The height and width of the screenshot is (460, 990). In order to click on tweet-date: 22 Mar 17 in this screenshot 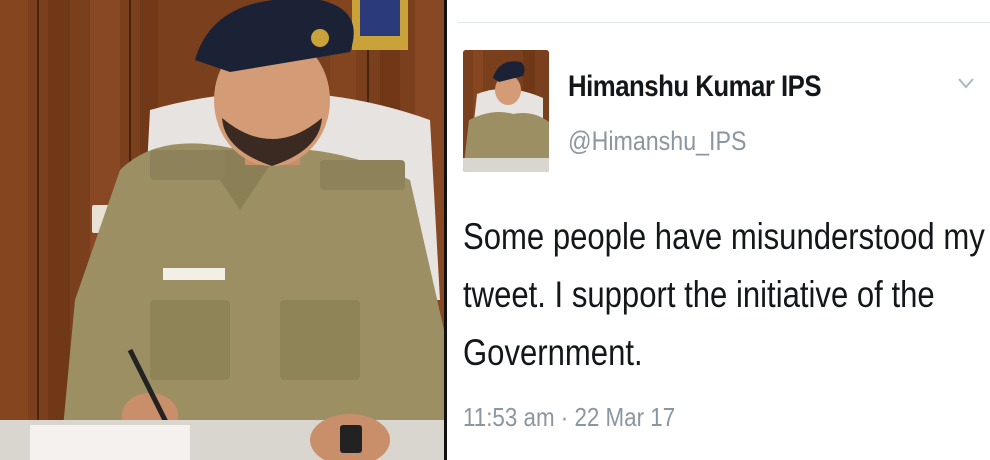, I will do `click(625, 417)`.